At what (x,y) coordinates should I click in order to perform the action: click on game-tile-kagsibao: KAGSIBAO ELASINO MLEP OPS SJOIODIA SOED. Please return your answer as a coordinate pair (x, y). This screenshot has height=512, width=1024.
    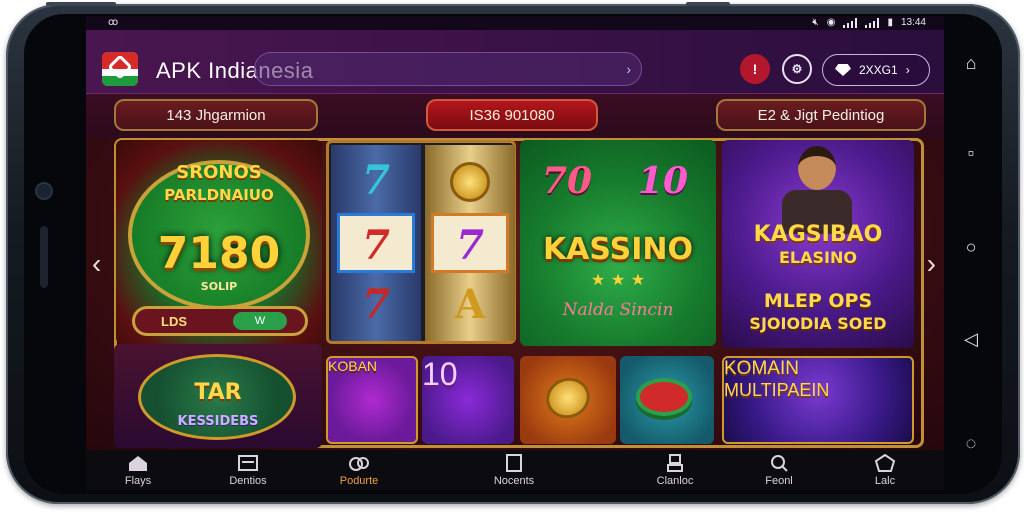
    Looking at the image, I should click on (818, 244).